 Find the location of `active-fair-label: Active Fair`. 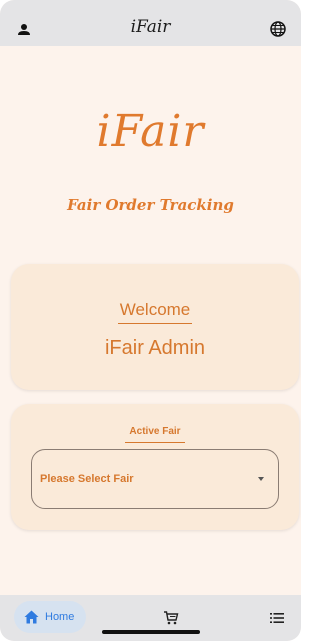

active-fair-label: Active Fair is located at coordinates (155, 431).